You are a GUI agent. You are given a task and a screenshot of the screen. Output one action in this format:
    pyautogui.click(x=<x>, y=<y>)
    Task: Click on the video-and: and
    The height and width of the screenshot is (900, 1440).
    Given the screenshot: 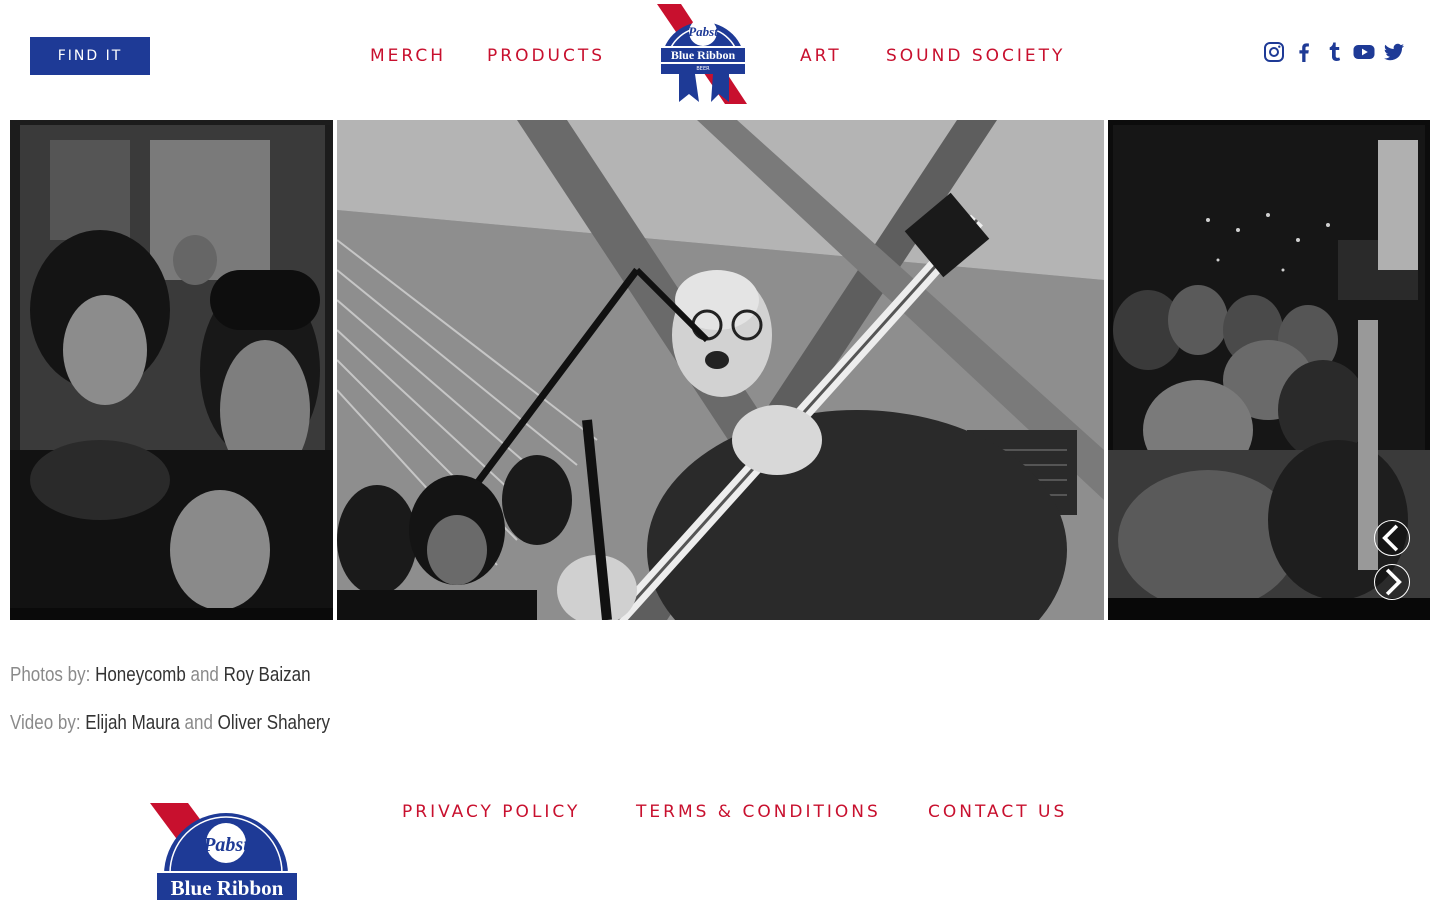 What is the action you would take?
    pyautogui.click(x=198, y=723)
    